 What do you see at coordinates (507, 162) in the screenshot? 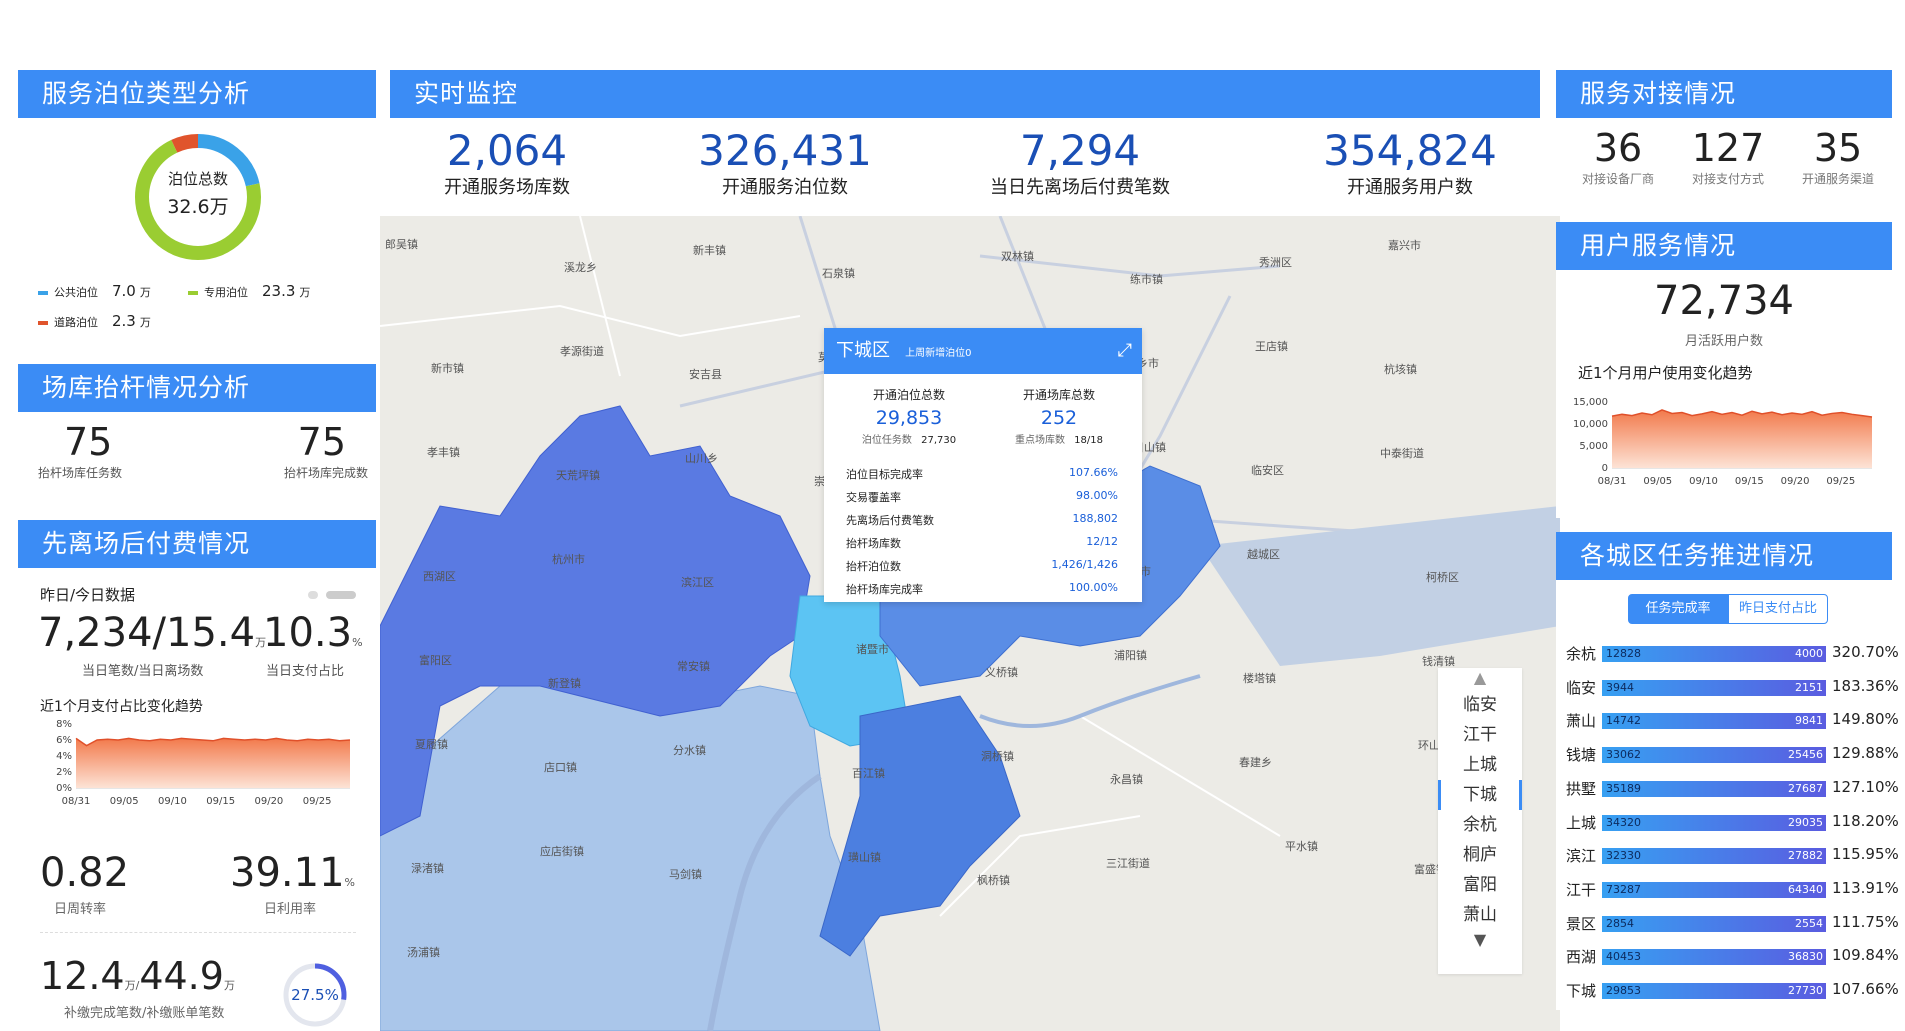
I see `realtime-stat: 2,064 开通服务场库数` at bounding box center [507, 162].